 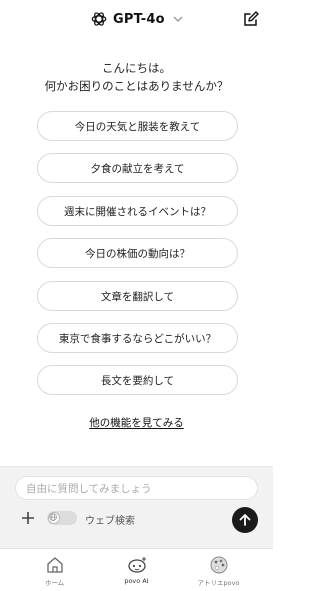 What do you see at coordinates (136, 68) in the screenshot?
I see `greeting-line-1: こんにちは。` at bounding box center [136, 68].